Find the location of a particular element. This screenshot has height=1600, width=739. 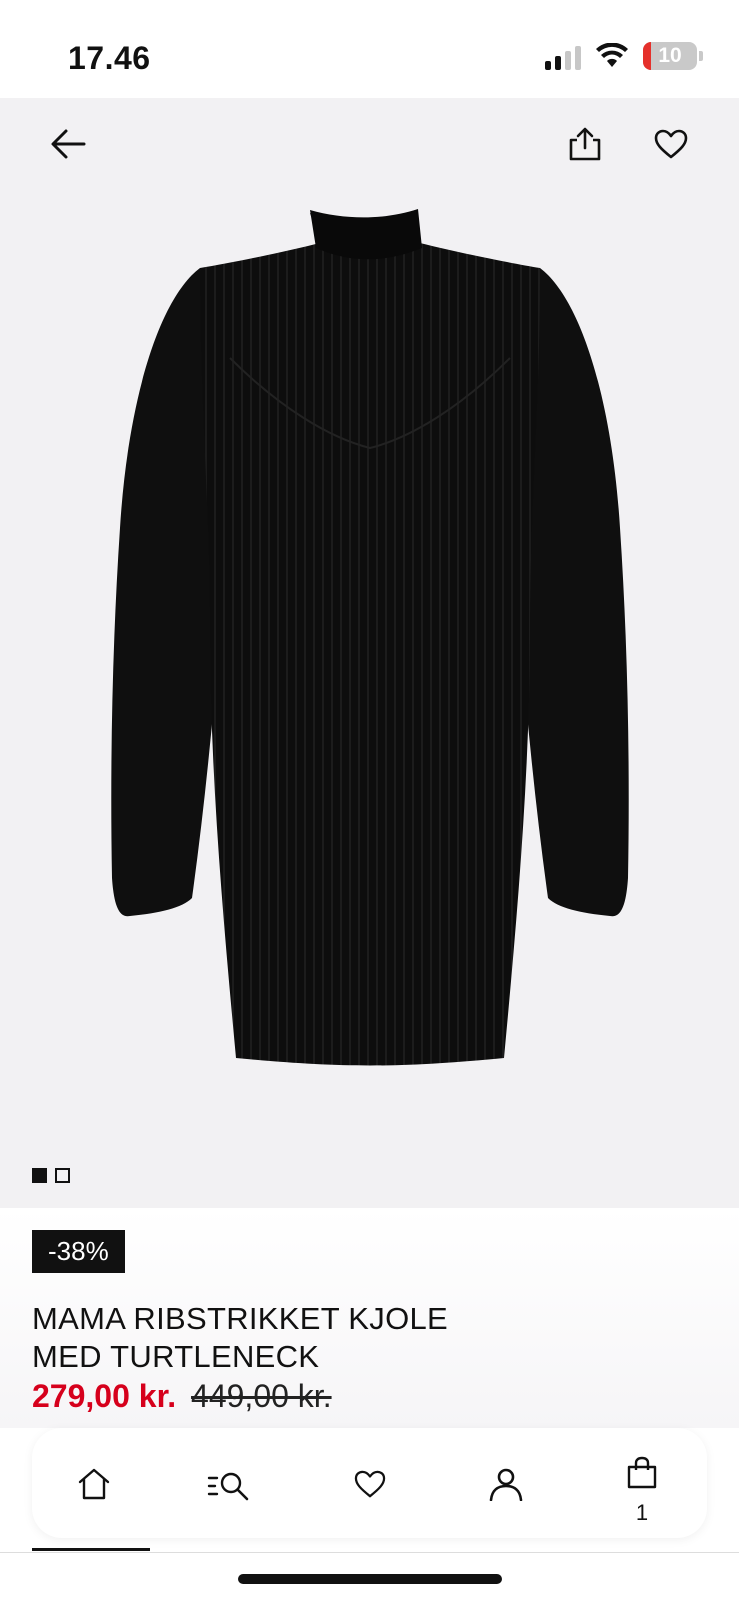

share-icon is located at coordinates (585, 144).